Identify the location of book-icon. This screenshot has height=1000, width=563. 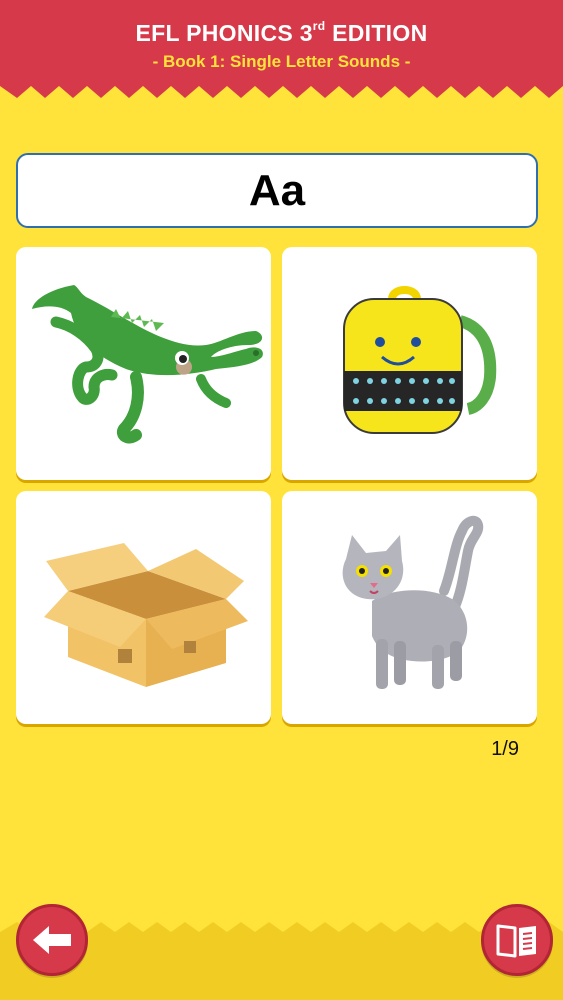
(516, 941).